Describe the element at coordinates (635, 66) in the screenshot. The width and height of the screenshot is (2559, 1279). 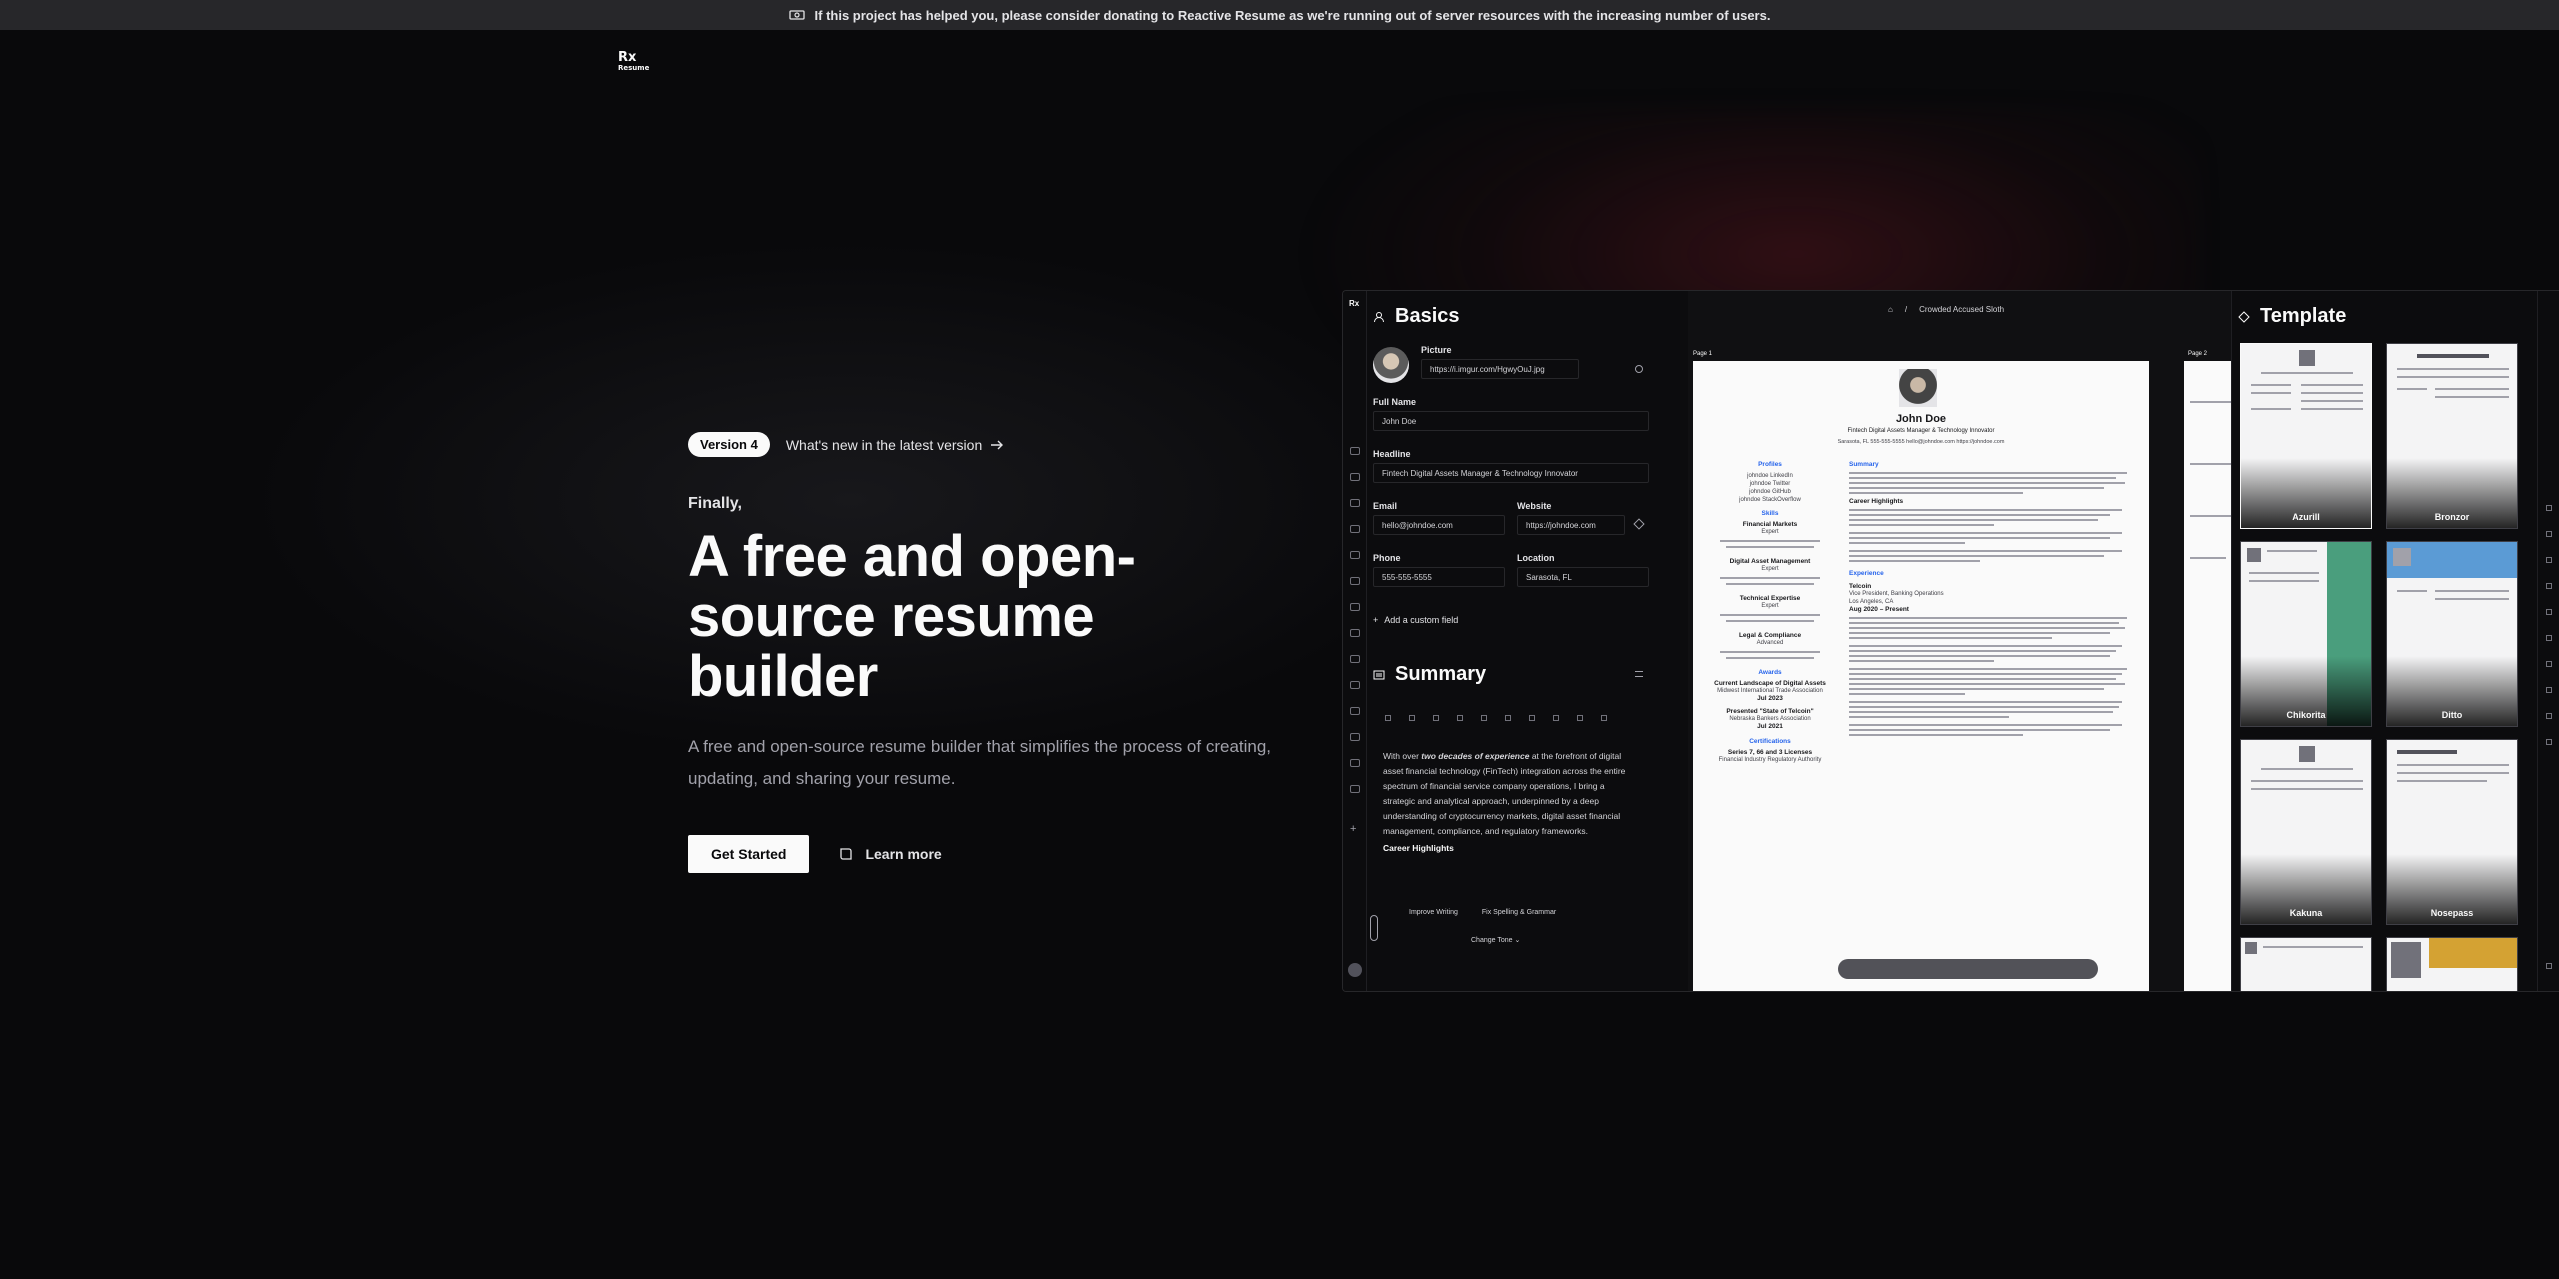
I see `logo: Rx Resume` at that location.